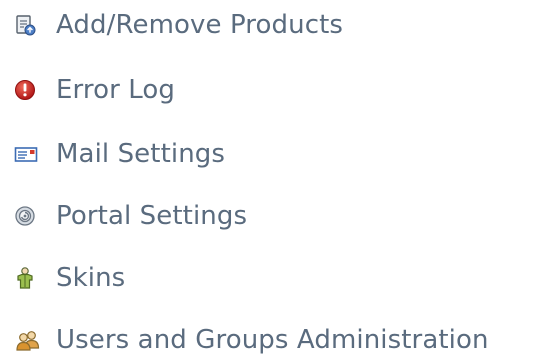 This screenshot has height=360, width=541. Describe the element at coordinates (29, 154) in the screenshot. I see `mail-icon` at that location.